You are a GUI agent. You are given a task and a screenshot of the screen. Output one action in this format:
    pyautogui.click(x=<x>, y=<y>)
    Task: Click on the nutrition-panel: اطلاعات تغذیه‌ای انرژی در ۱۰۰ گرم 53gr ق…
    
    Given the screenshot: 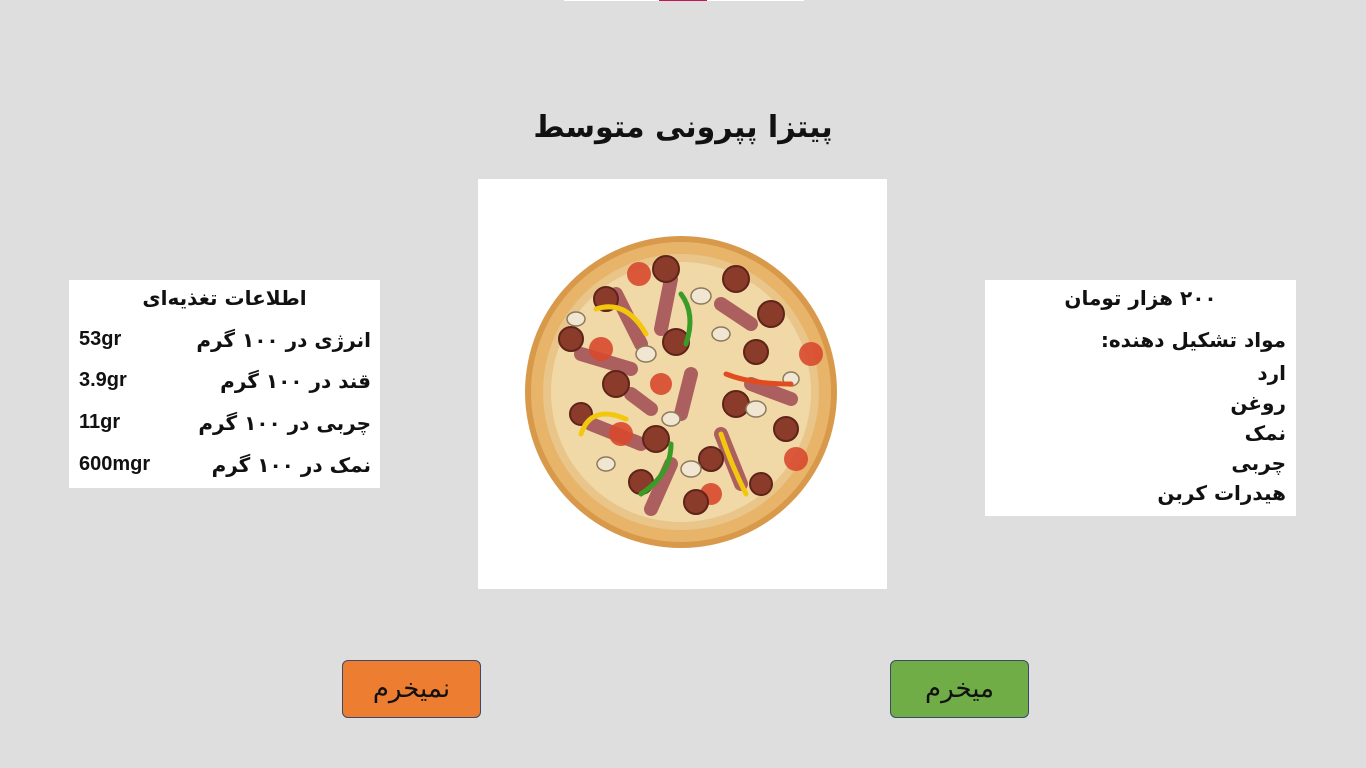 What is the action you would take?
    pyautogui.click(x=224, y=384)
    